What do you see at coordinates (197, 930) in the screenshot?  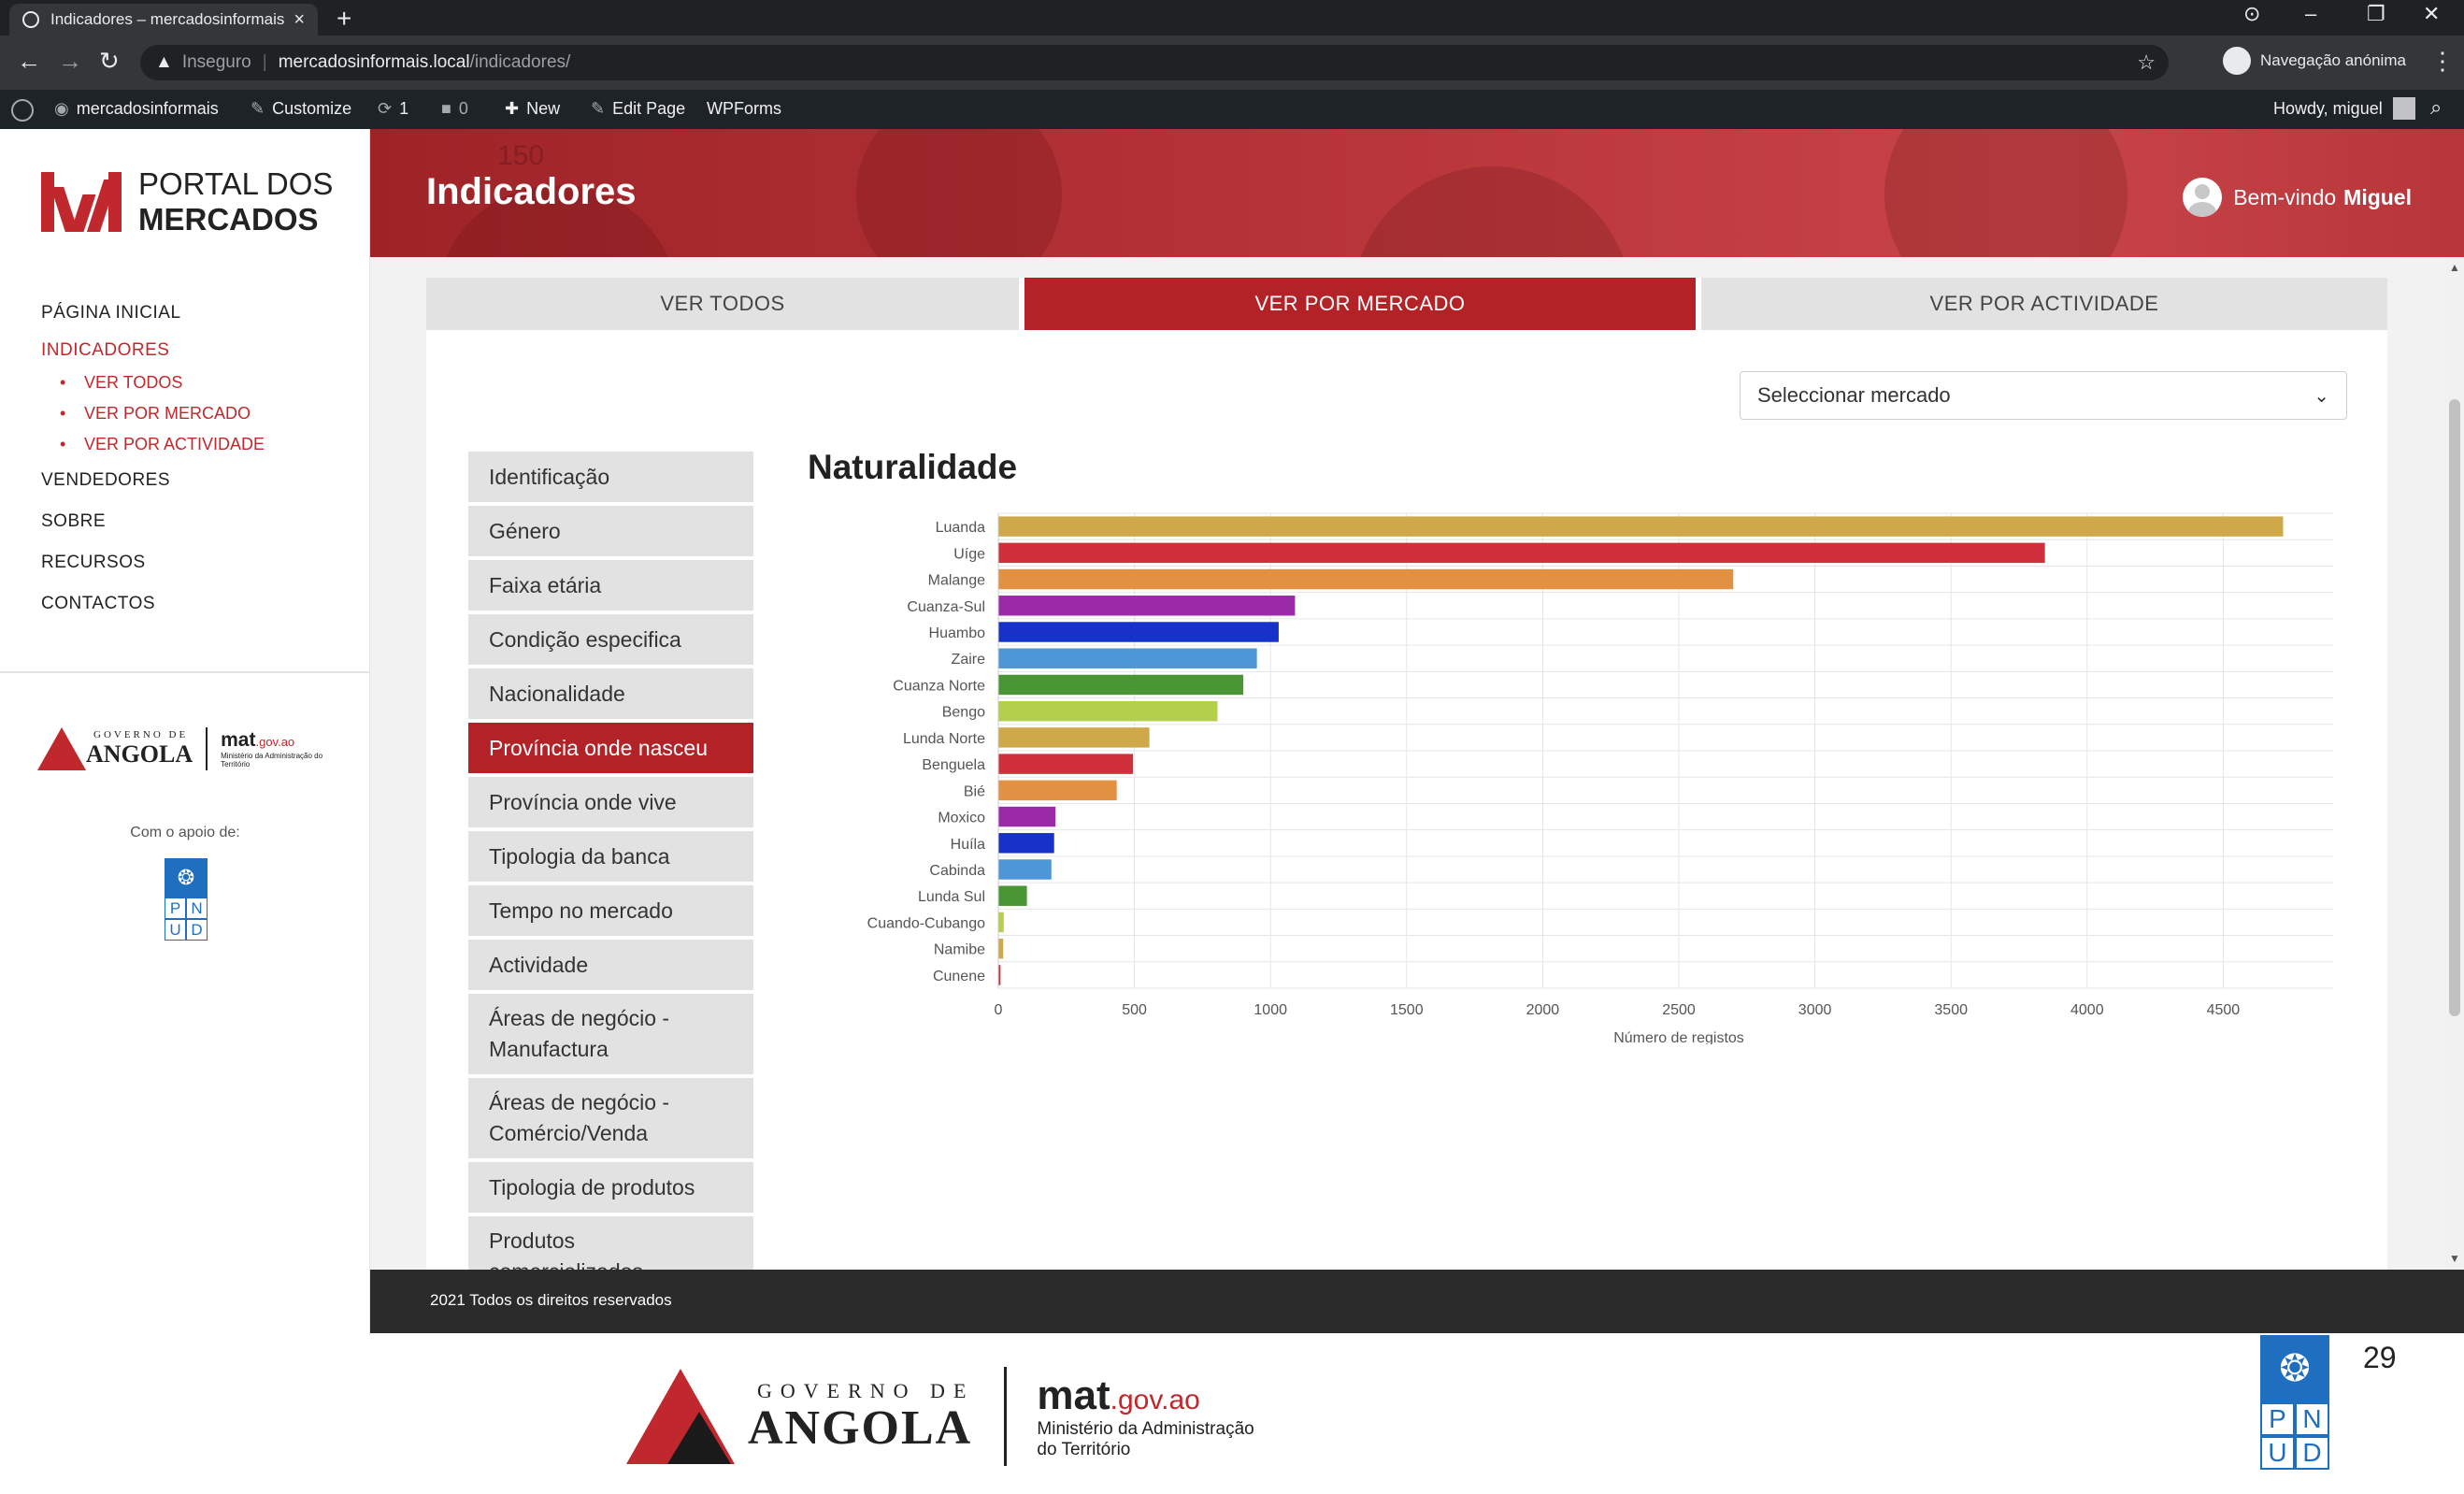 I see `pnud-letter: D` at bounding box center [197, 930].